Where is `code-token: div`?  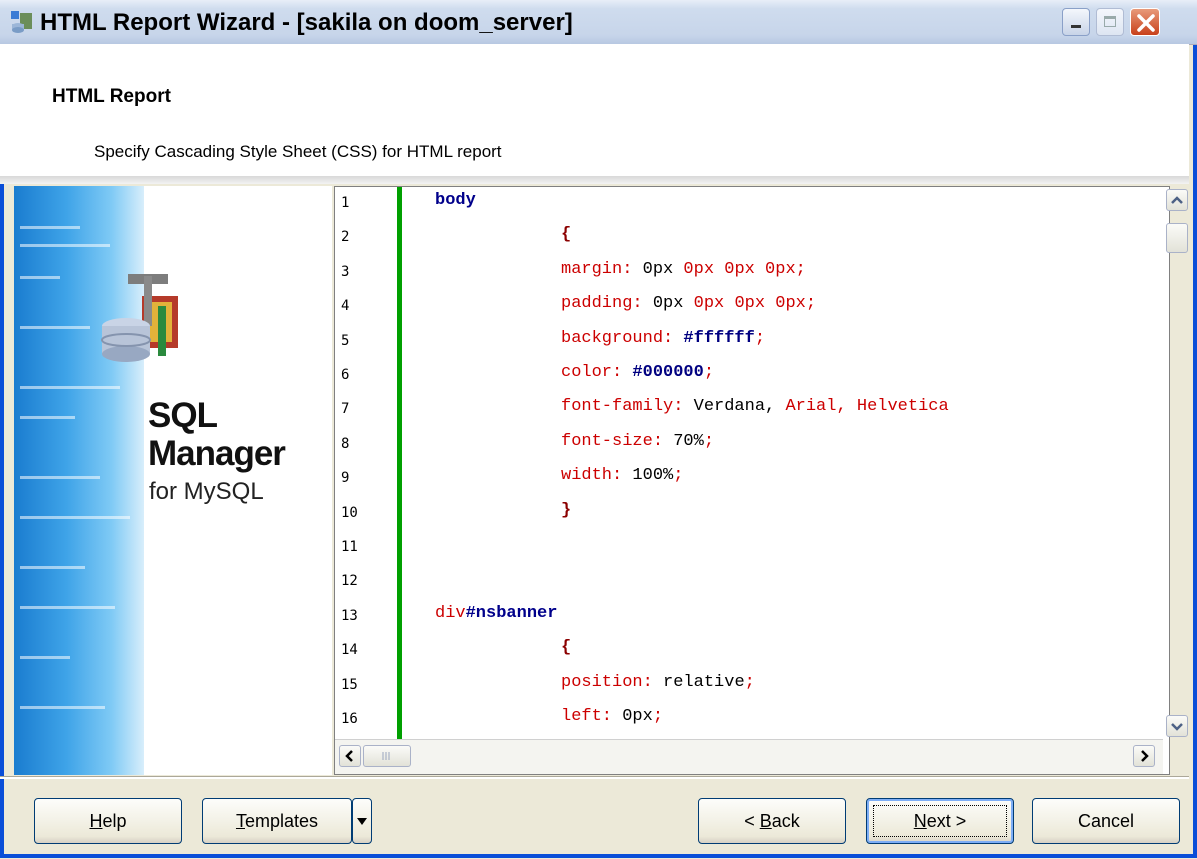
code-token: div is located at coordinates (450, 613).